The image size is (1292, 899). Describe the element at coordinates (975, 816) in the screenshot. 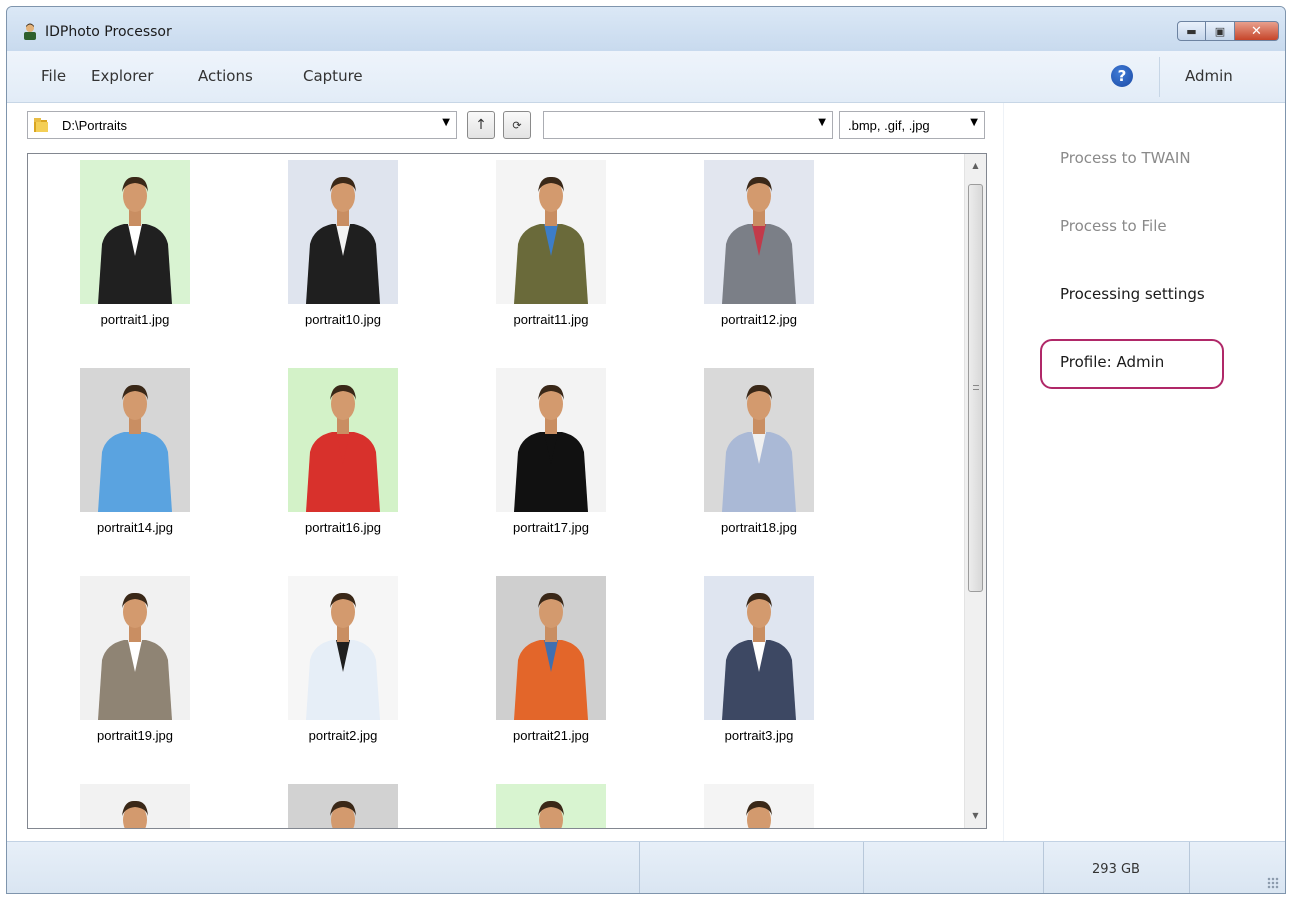

I see `scroll-down-icon: ▼` at that location.